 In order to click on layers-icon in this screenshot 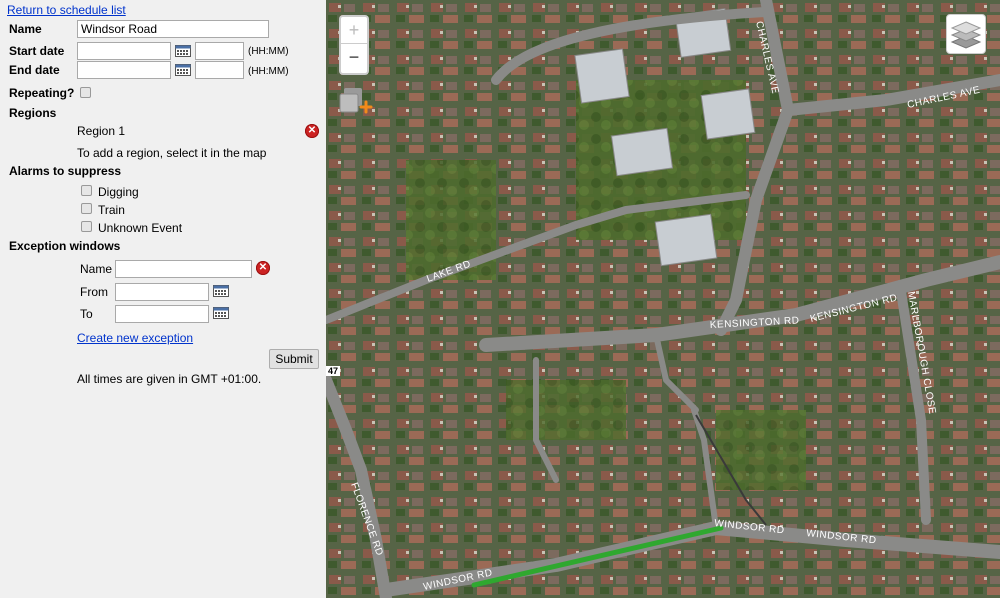, I will do `click(966, 35)`.